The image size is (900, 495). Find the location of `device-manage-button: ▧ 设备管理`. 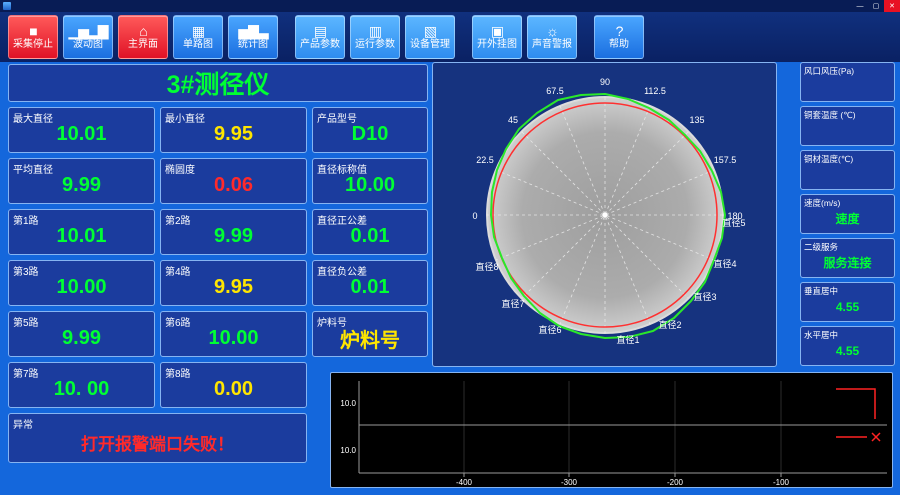

device-manage-button: ▧ 设备管理 is located at coordinates (430, 37).